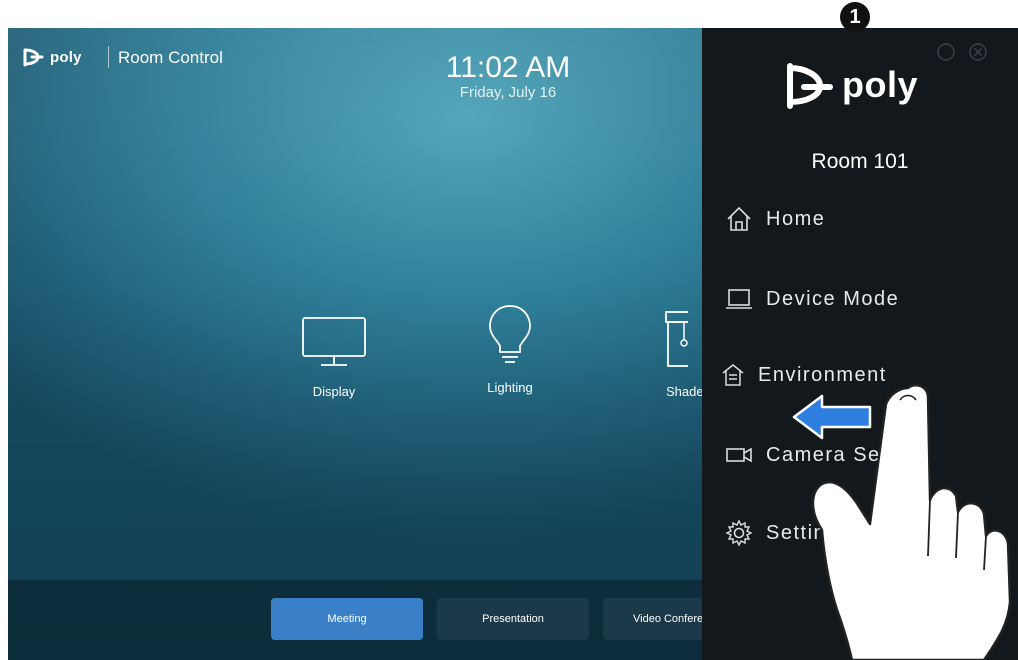  I want to click on lightbulb-icon, so click(510, 331).